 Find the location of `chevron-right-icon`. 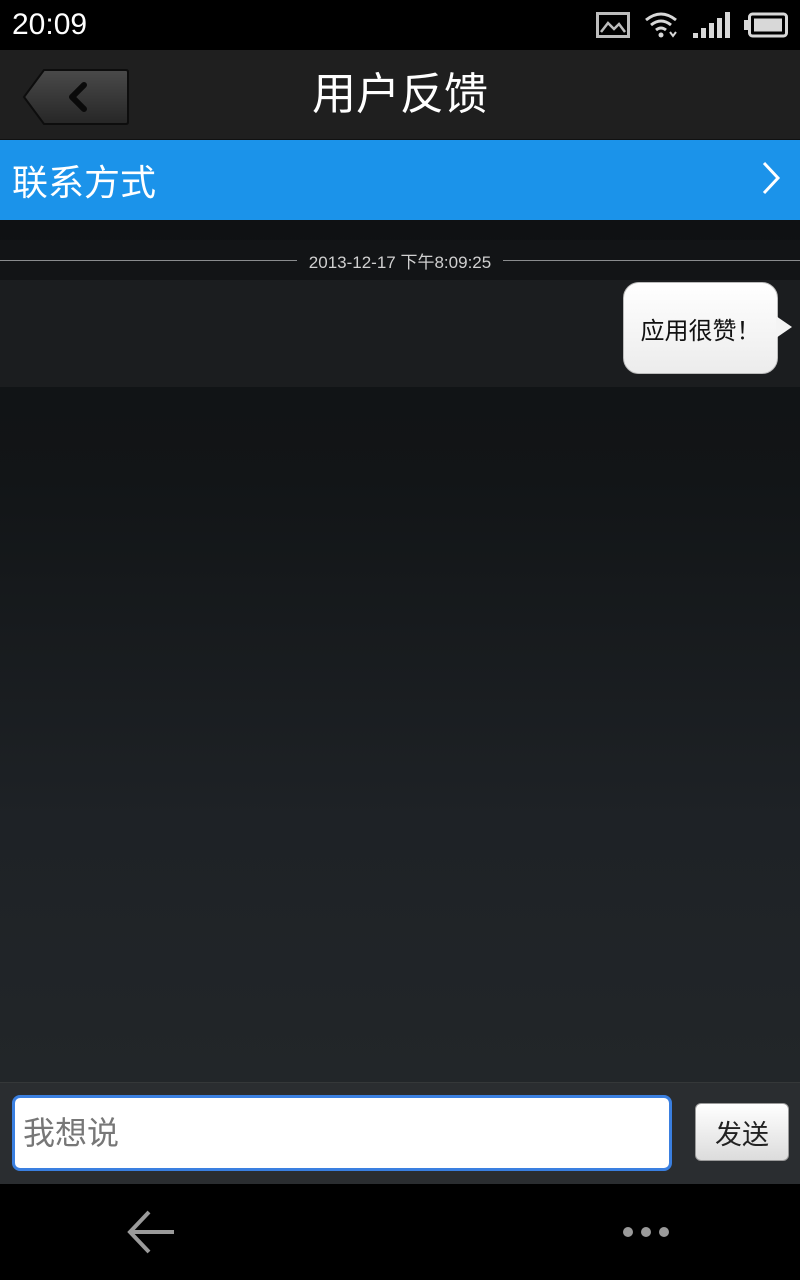

chevron-right-icon is located at coordinates (771, 180).